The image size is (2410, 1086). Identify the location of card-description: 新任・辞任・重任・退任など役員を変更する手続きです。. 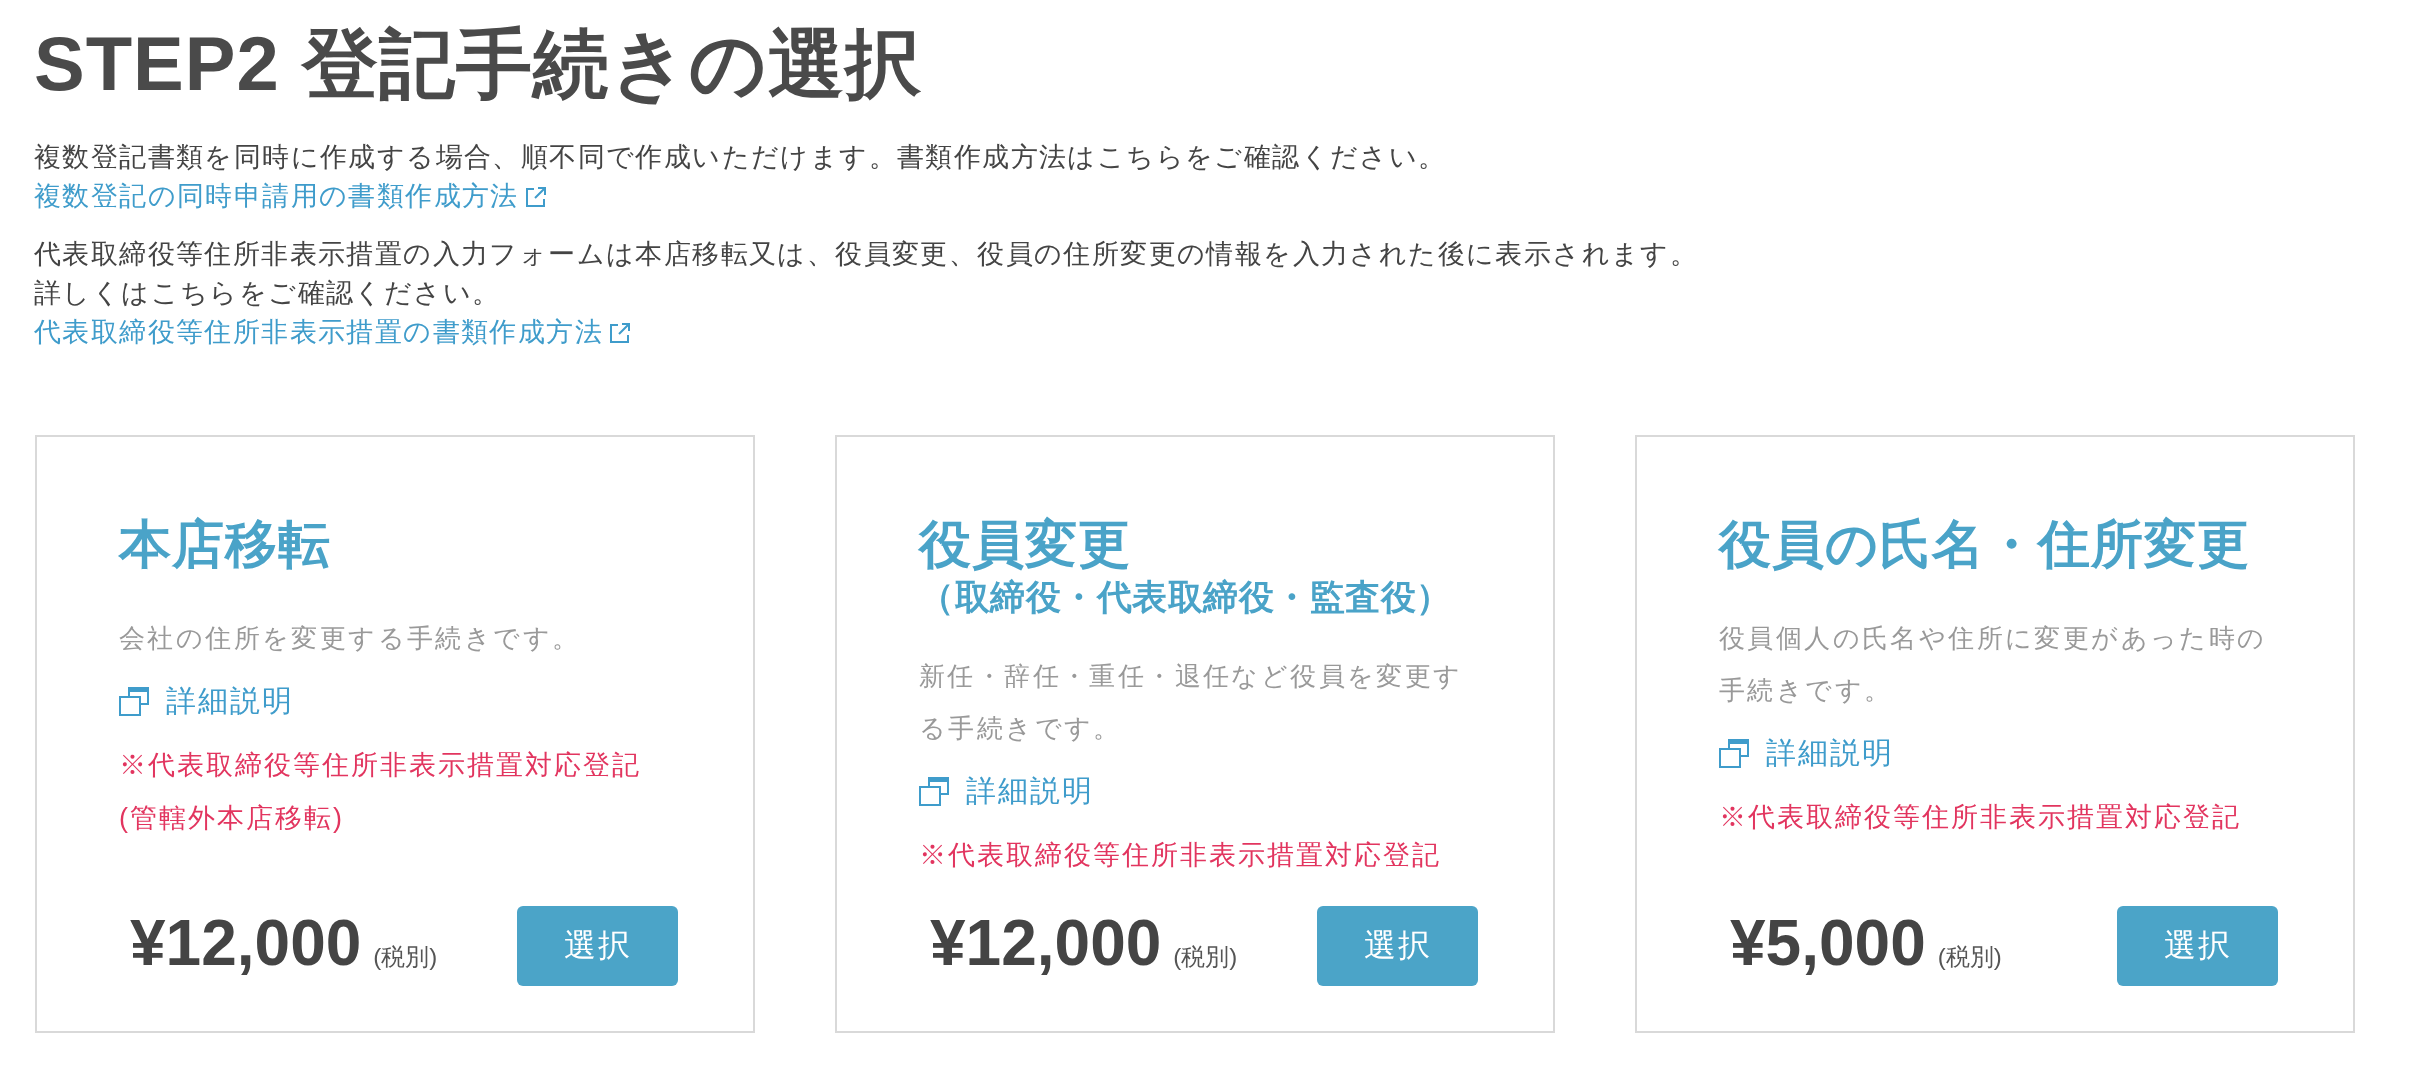
(1191, 702).